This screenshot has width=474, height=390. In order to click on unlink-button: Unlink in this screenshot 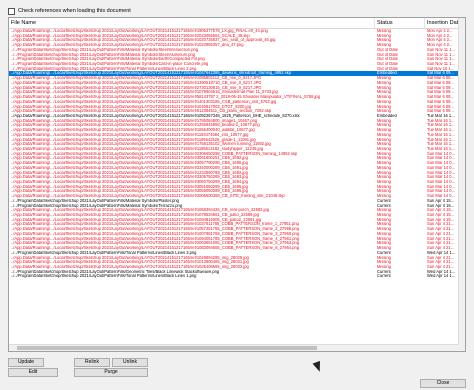, I will do `click(130, 362)`.